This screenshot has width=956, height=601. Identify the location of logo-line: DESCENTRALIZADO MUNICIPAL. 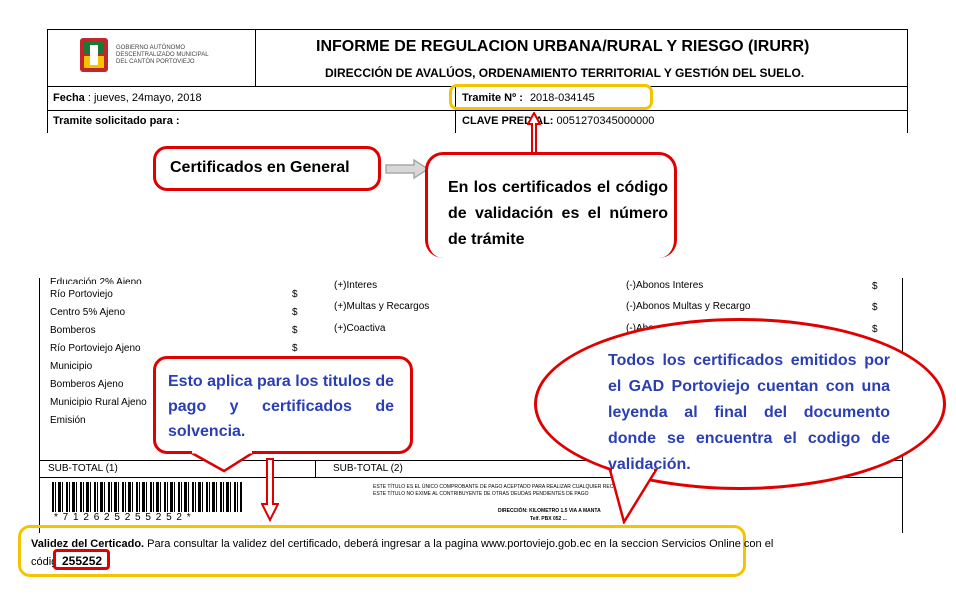
(162, 55).